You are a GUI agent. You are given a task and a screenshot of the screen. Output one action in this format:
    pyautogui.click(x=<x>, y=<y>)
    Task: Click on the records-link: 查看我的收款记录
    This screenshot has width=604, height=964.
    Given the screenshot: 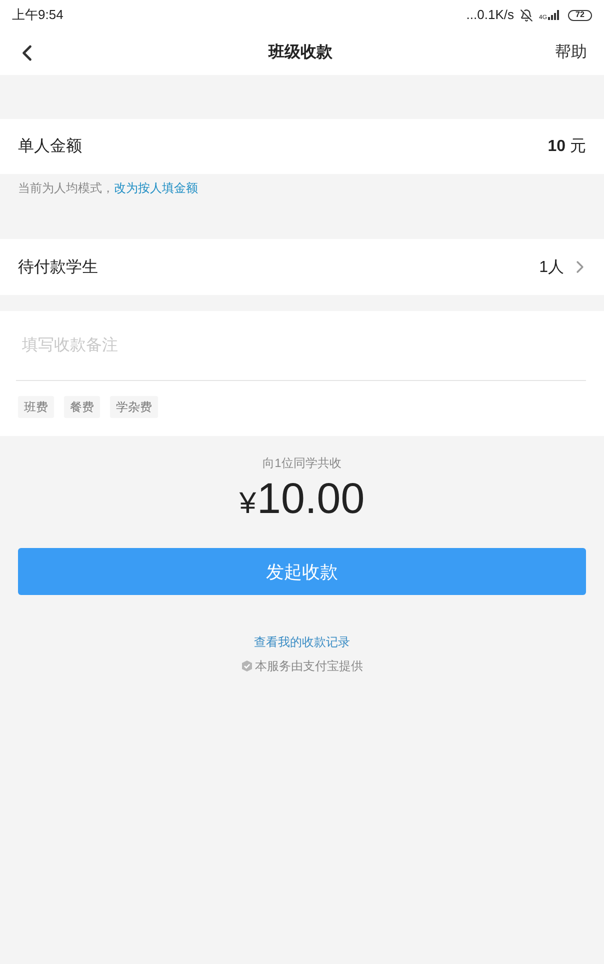 What is the action you would take?
    pyautogui.click(x=302, y=642)
    